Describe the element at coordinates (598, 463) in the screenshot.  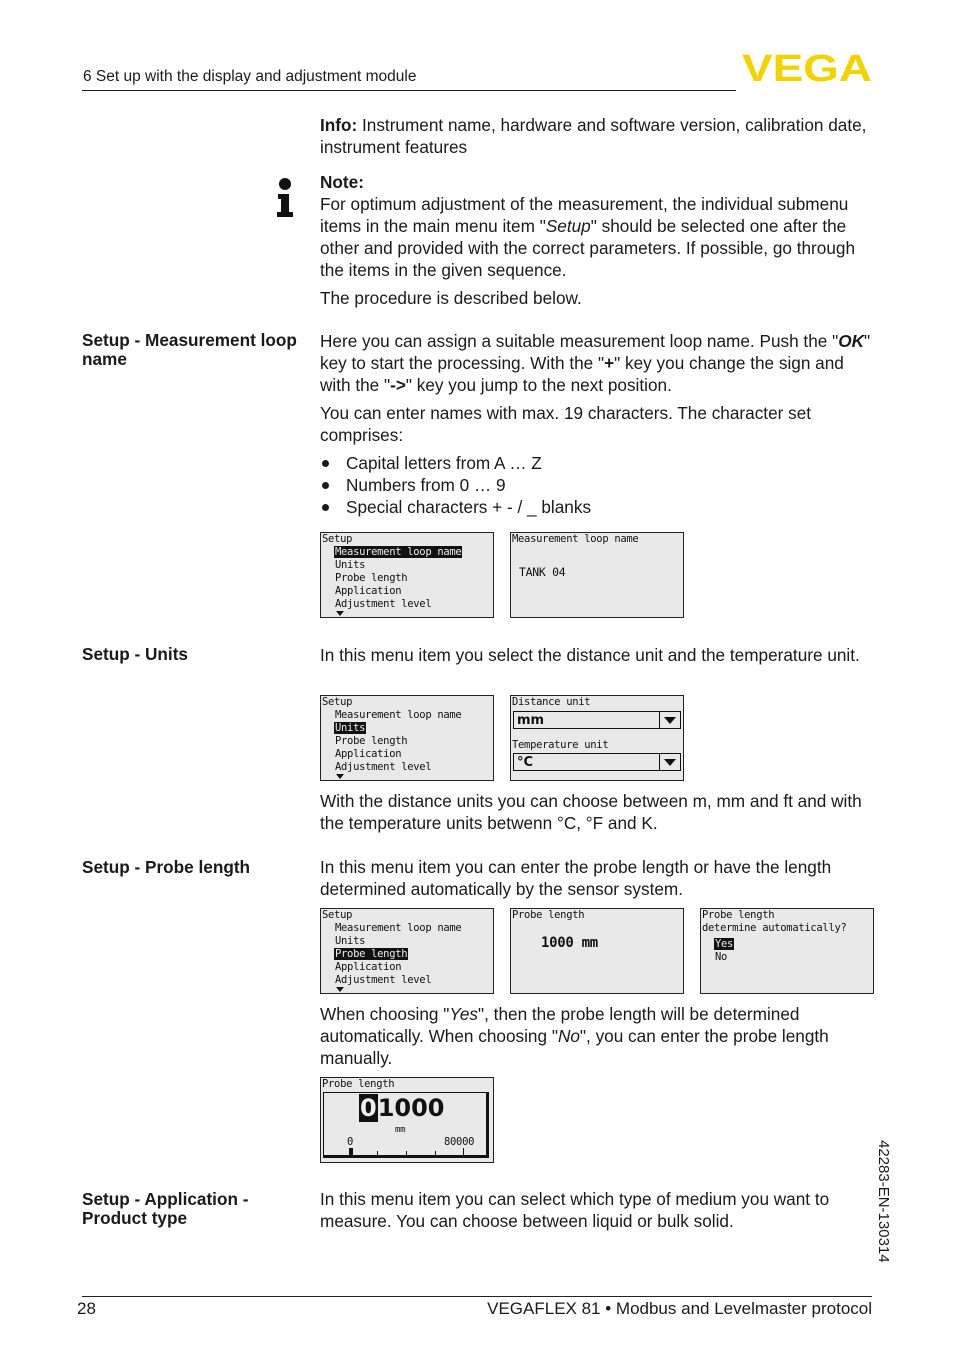
I see `list-item: Capital letters from A … Z` at that location.